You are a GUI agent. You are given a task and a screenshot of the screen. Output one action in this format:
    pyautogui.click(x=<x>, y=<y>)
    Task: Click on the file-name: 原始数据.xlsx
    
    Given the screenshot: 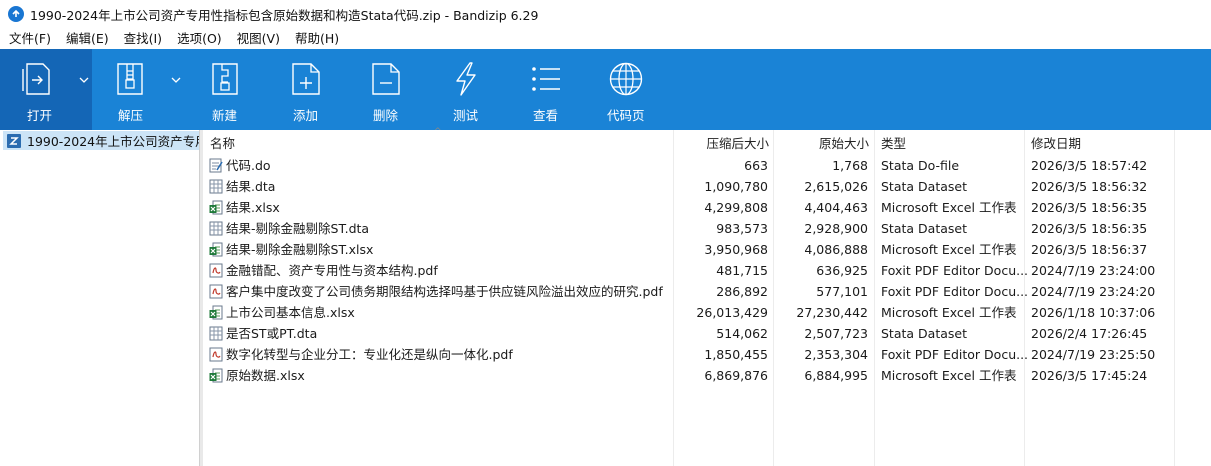 What is the action you would take?
    pyautogui.click(x=265, y=375)
    